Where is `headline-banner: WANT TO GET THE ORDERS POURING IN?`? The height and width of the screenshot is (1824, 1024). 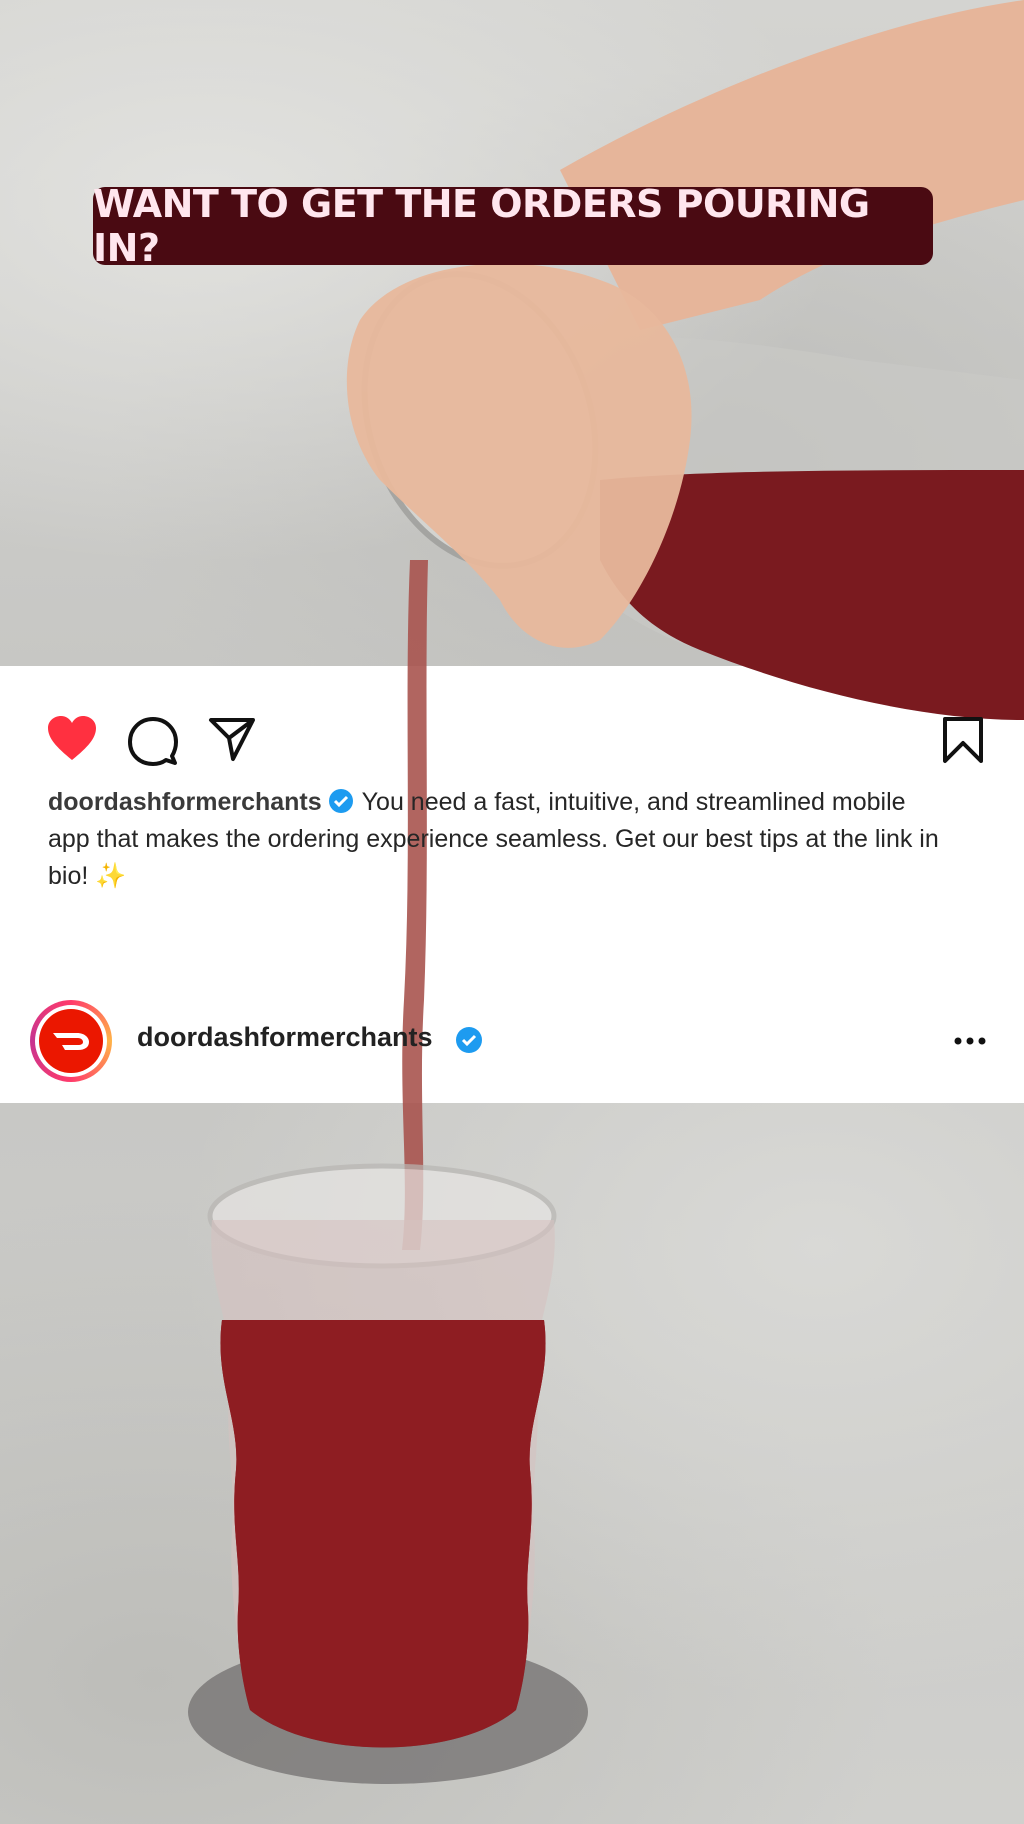
headline-banner: WANT TO GET THE ORDERS POURING IN? is located at coordinates (513, 226).